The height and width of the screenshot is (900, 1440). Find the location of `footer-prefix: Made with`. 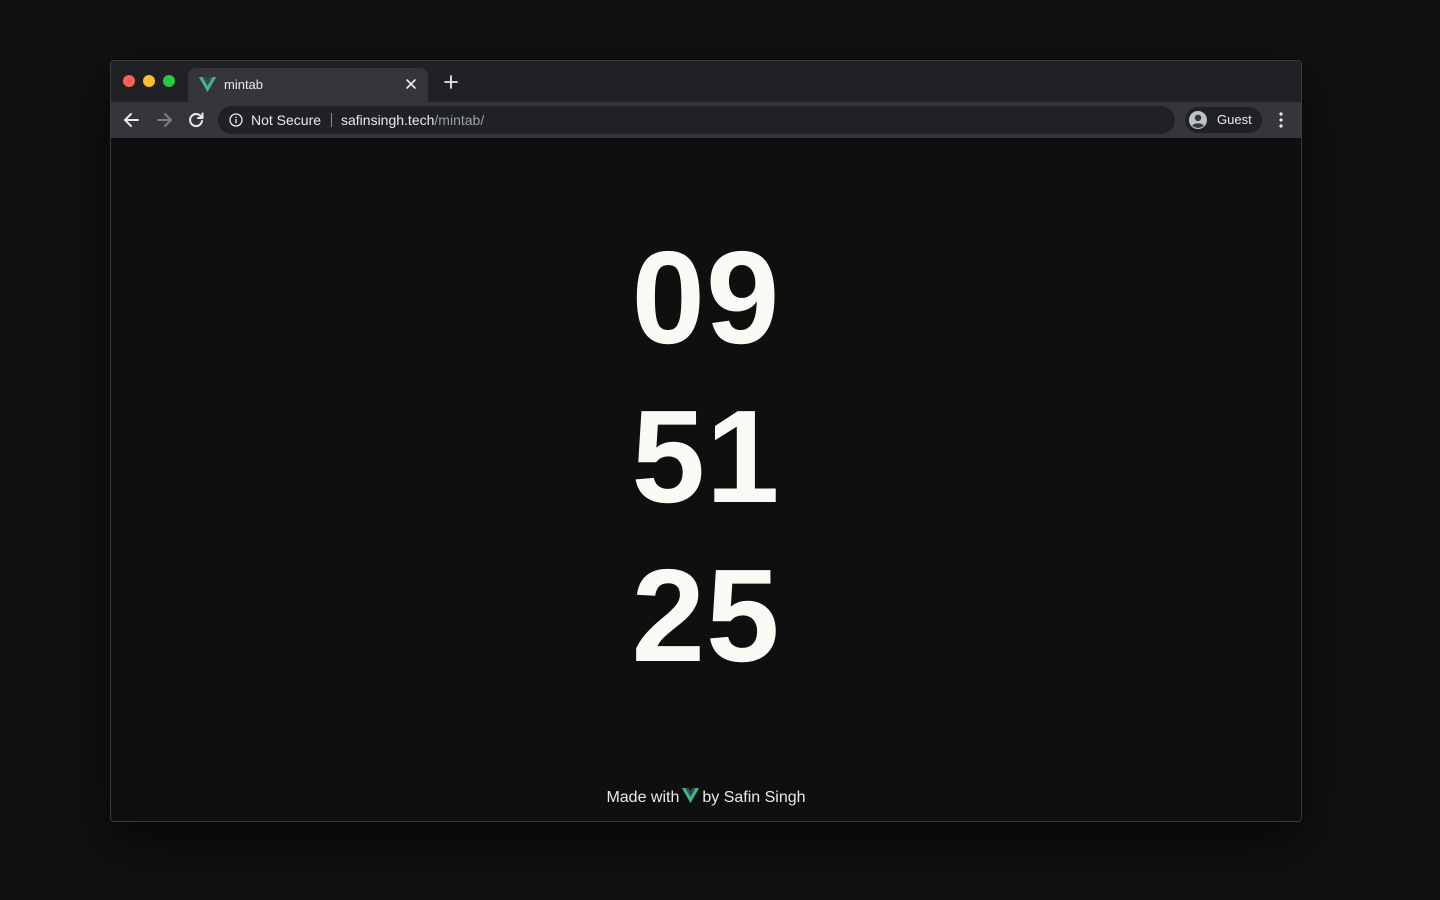

footer-prefix: Made with is located at coordinates (643, 797).